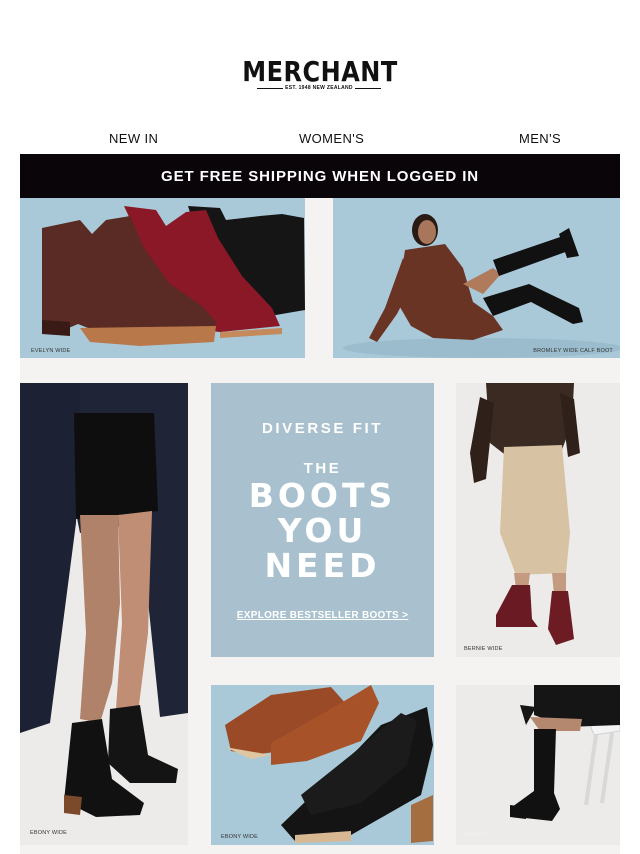 The width and height of the screenshot is (640, 854). What do you see at coordinates (322, 565) in the screenshot?
I see `promo-headline-need: NEED` at bounding box center [322, 565].